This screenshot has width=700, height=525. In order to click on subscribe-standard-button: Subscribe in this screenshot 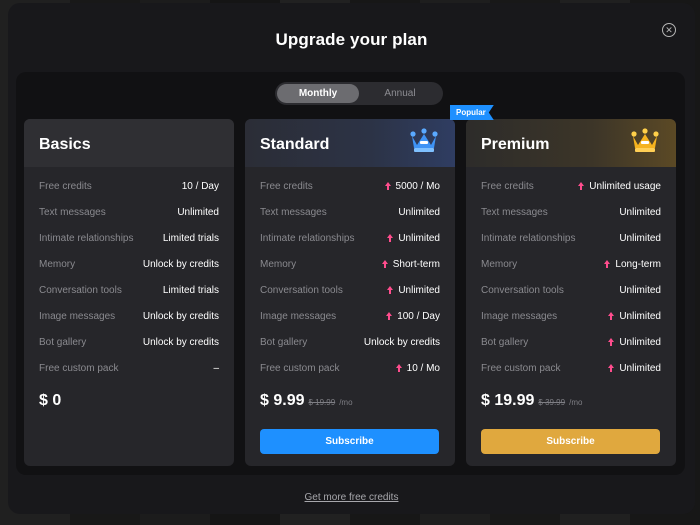, I will do `click(349, 441)`.